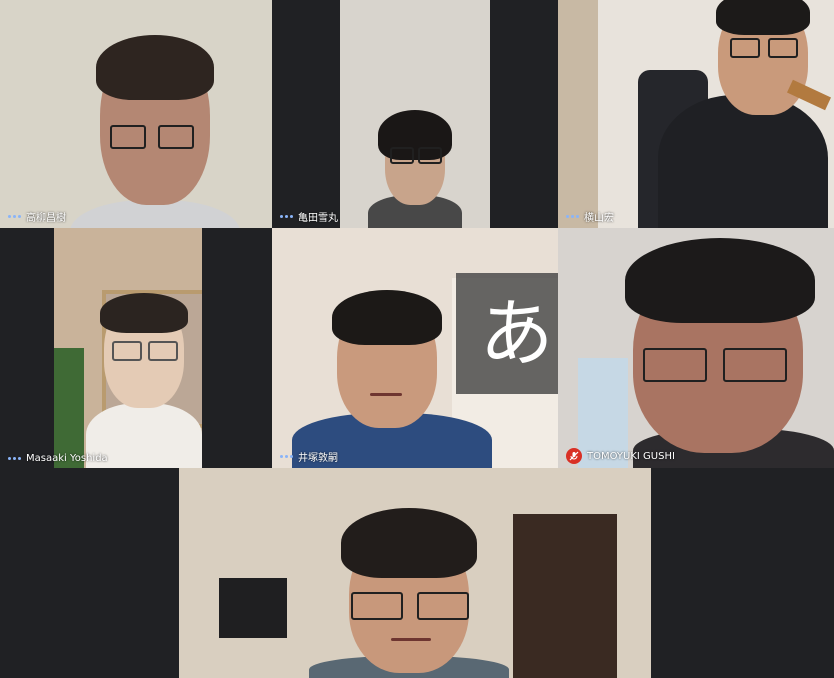 This screenshot has height=678, width=834. I want to click on transcript-glyph-overlay: あ, so click(507, 333).